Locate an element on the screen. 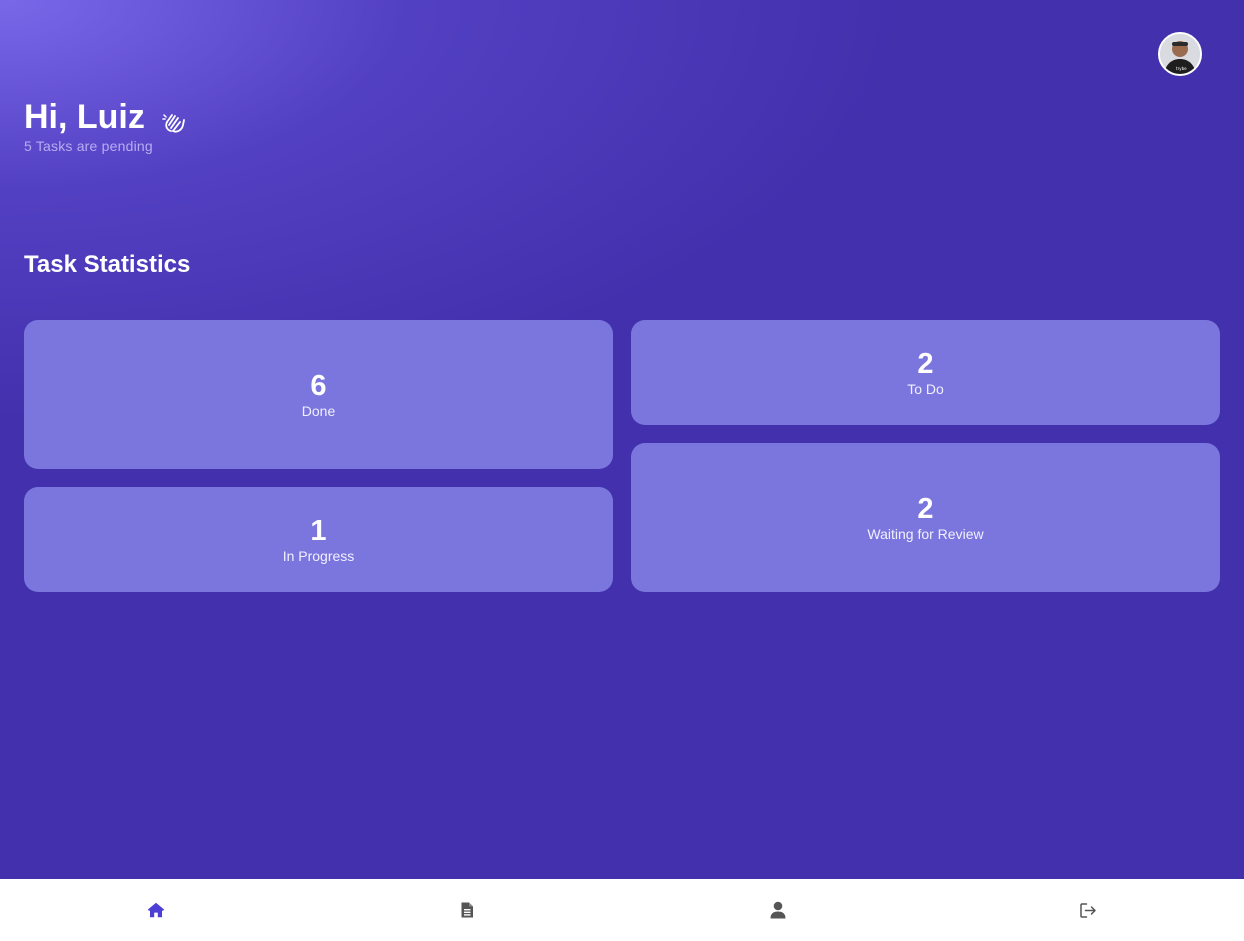 The width and height of the screenshot is (1244, 941). stat-card-waiting-review: 2 Waiting for Review is located at coordinates (925, 517).